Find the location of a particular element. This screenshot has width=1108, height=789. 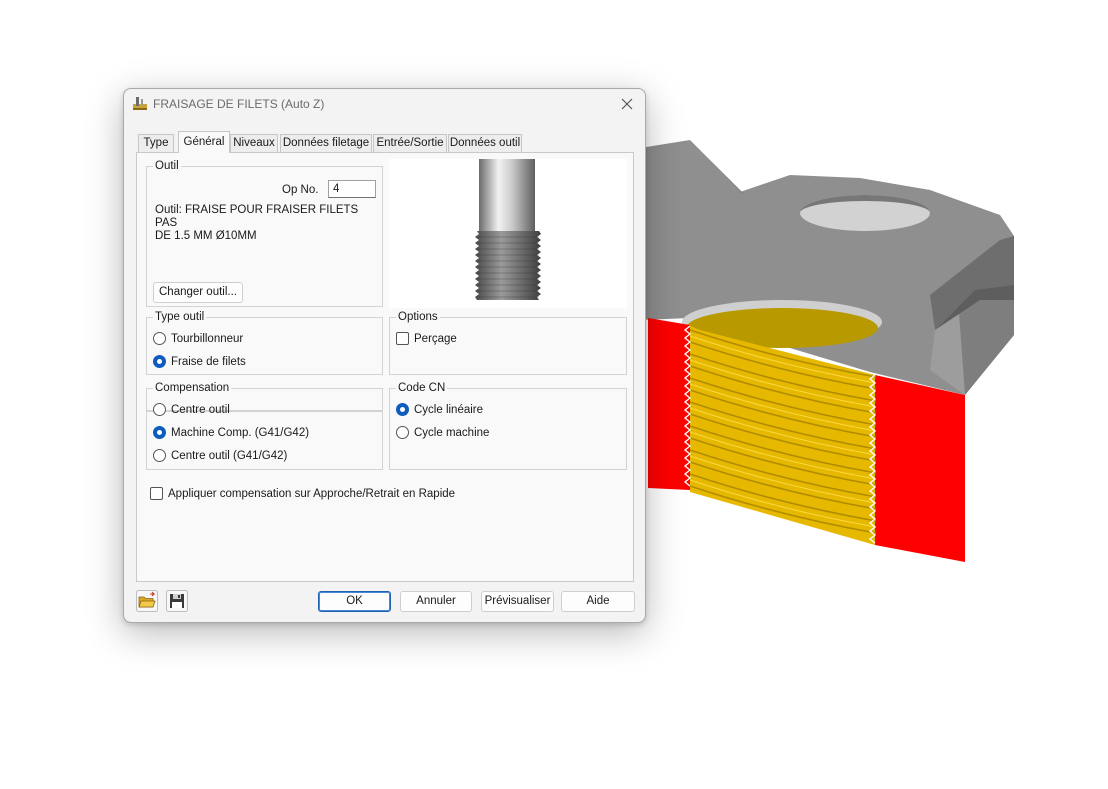

percage-checkbox is located at coordinates (402, 338).